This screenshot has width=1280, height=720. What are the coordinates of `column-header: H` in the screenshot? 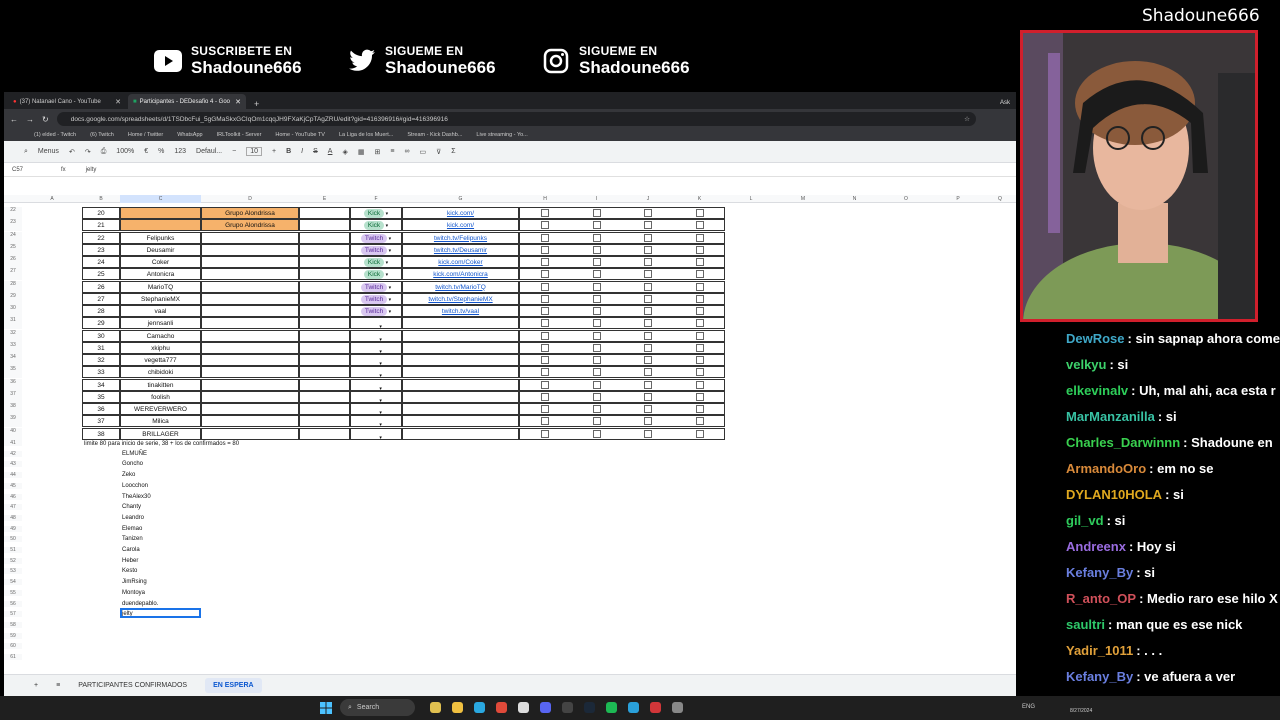 It's located at (545, 199).